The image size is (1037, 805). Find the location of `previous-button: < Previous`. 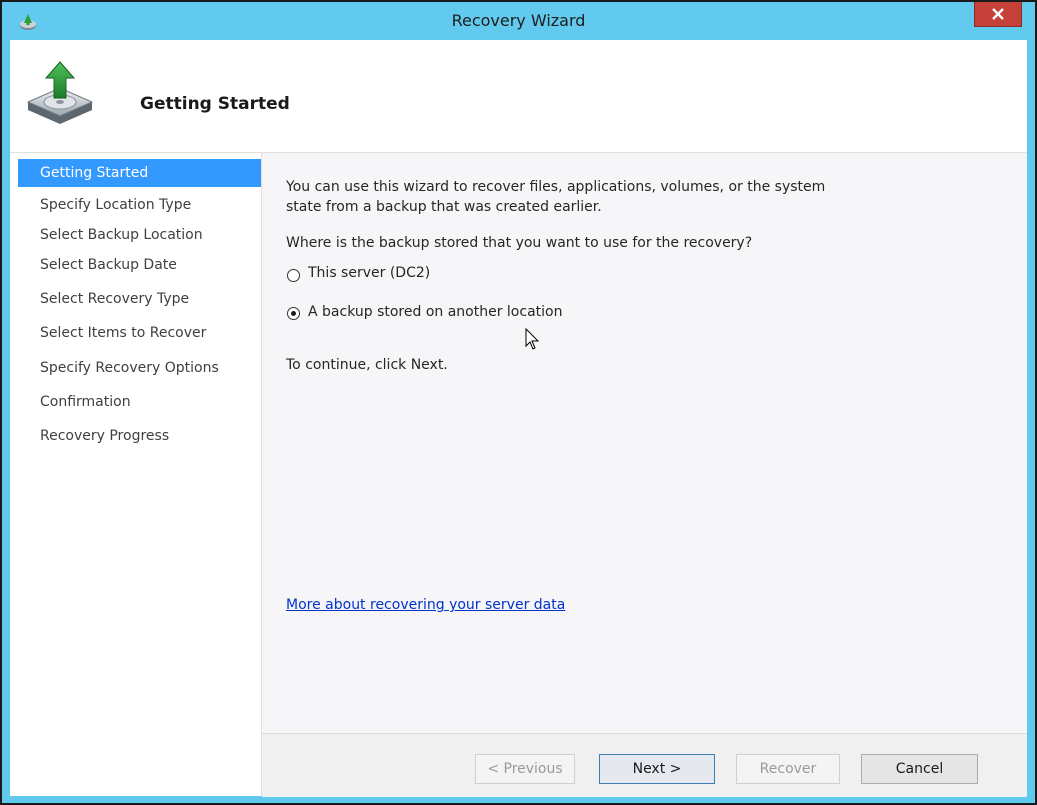

previous-button: < Previous is located at coordinates (525, 769).